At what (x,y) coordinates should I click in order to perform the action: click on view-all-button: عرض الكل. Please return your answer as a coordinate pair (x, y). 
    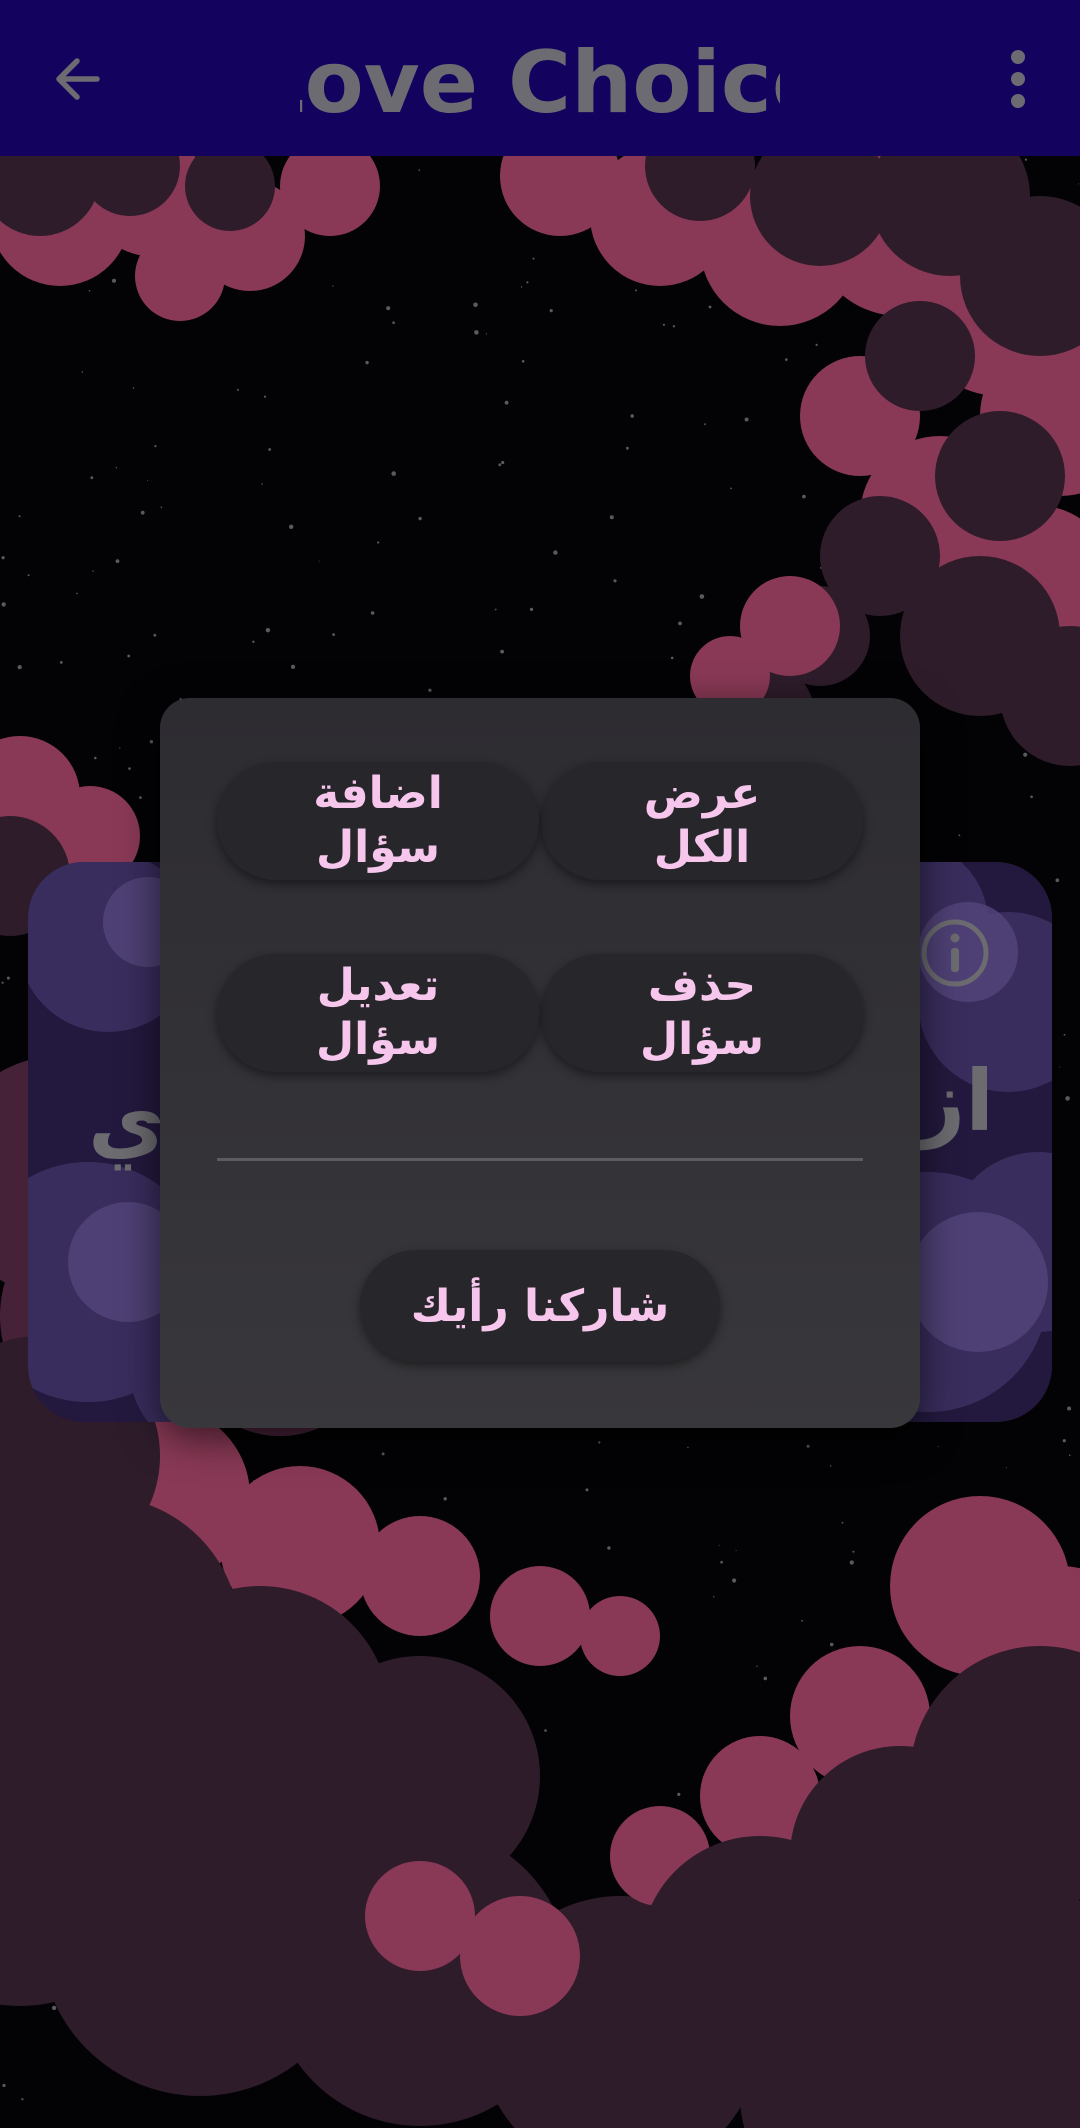
    Looking at the image, I should click on (702, 821).